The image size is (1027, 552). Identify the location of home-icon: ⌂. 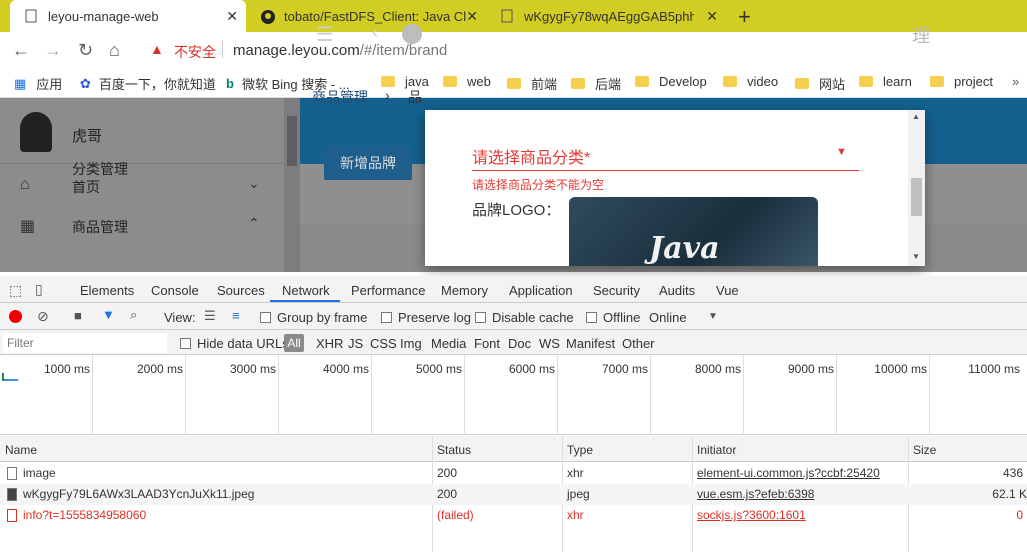
(114, 50).